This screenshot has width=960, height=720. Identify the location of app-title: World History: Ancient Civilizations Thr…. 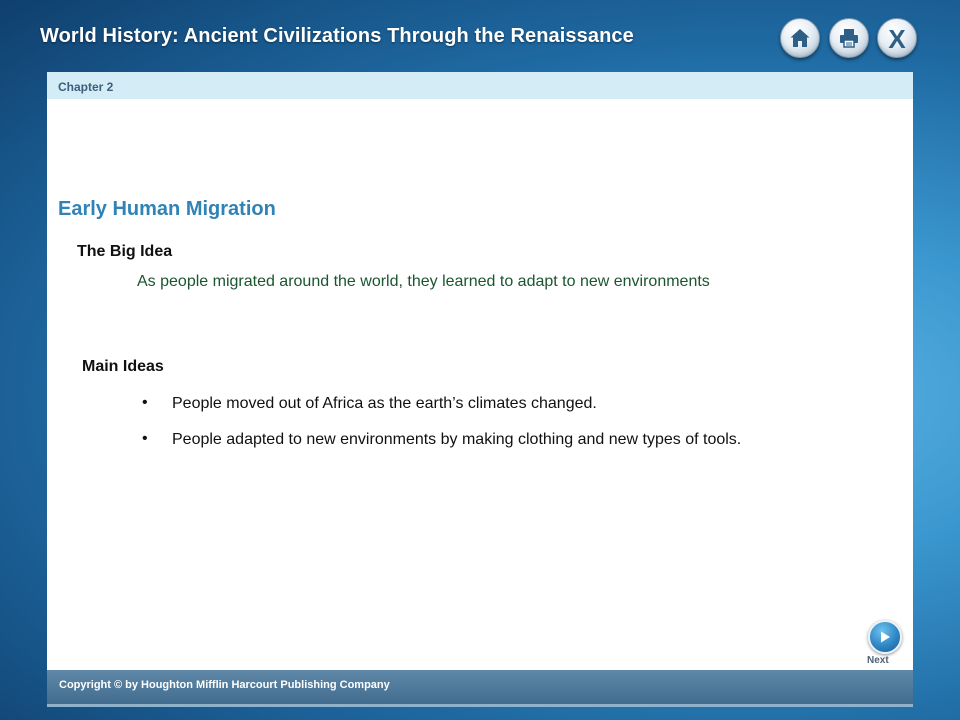
(337, 36).